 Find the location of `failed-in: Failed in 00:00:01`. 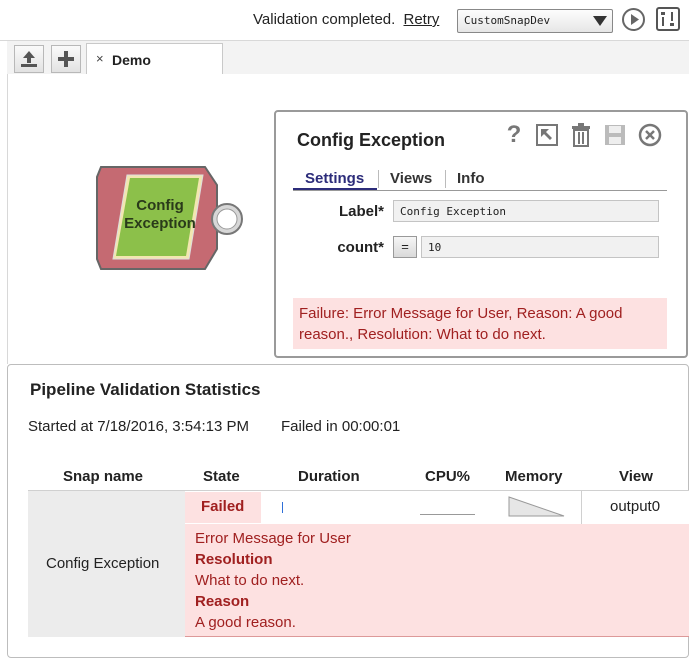

failed-in: Failed in 00:00:01 is located at coordinates (341, 426).